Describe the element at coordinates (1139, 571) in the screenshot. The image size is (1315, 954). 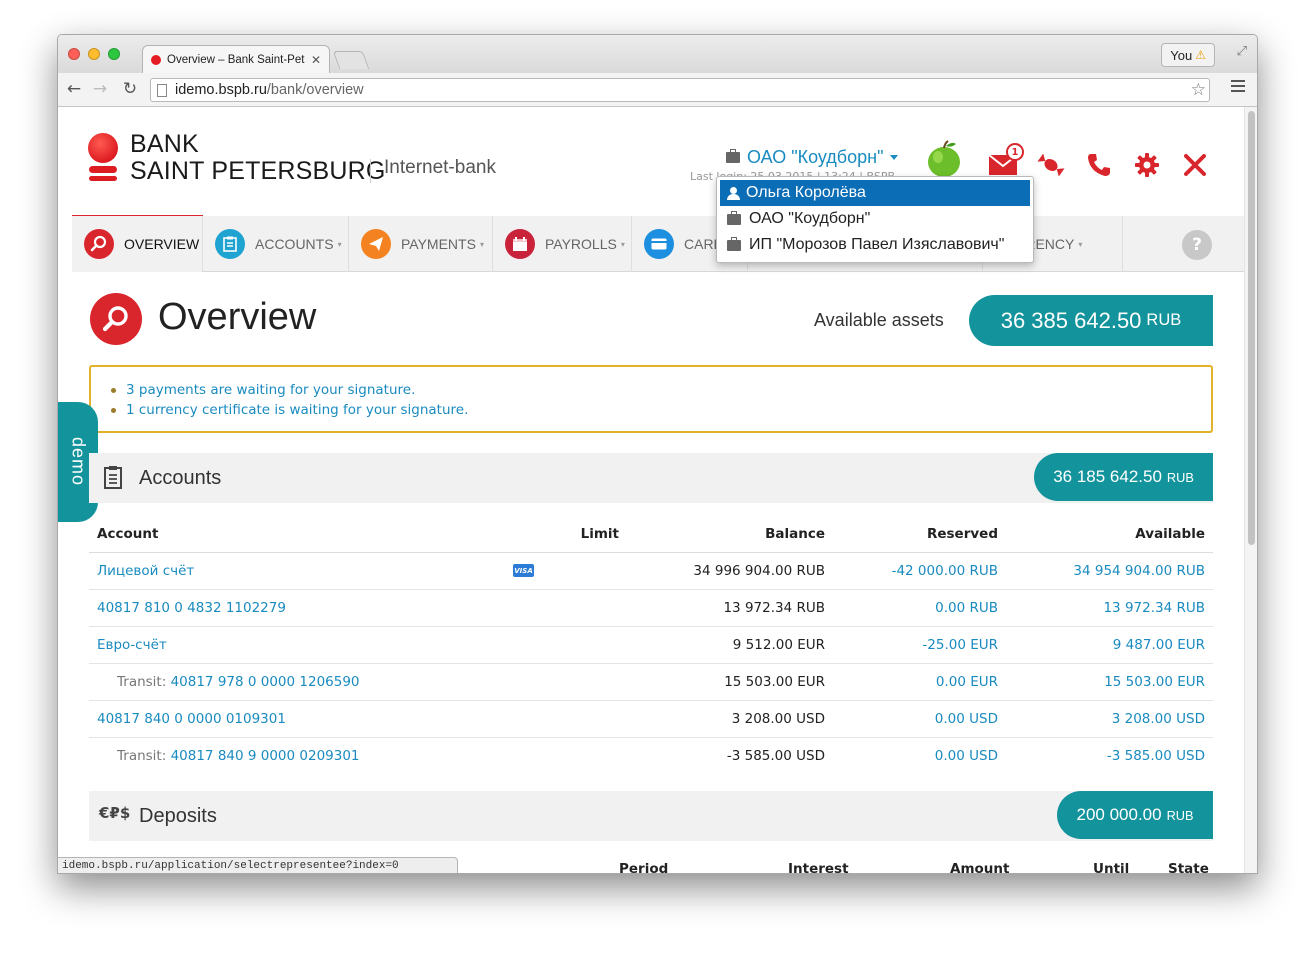
I see `account-available: 34 954 904.00 RUB` at that location.